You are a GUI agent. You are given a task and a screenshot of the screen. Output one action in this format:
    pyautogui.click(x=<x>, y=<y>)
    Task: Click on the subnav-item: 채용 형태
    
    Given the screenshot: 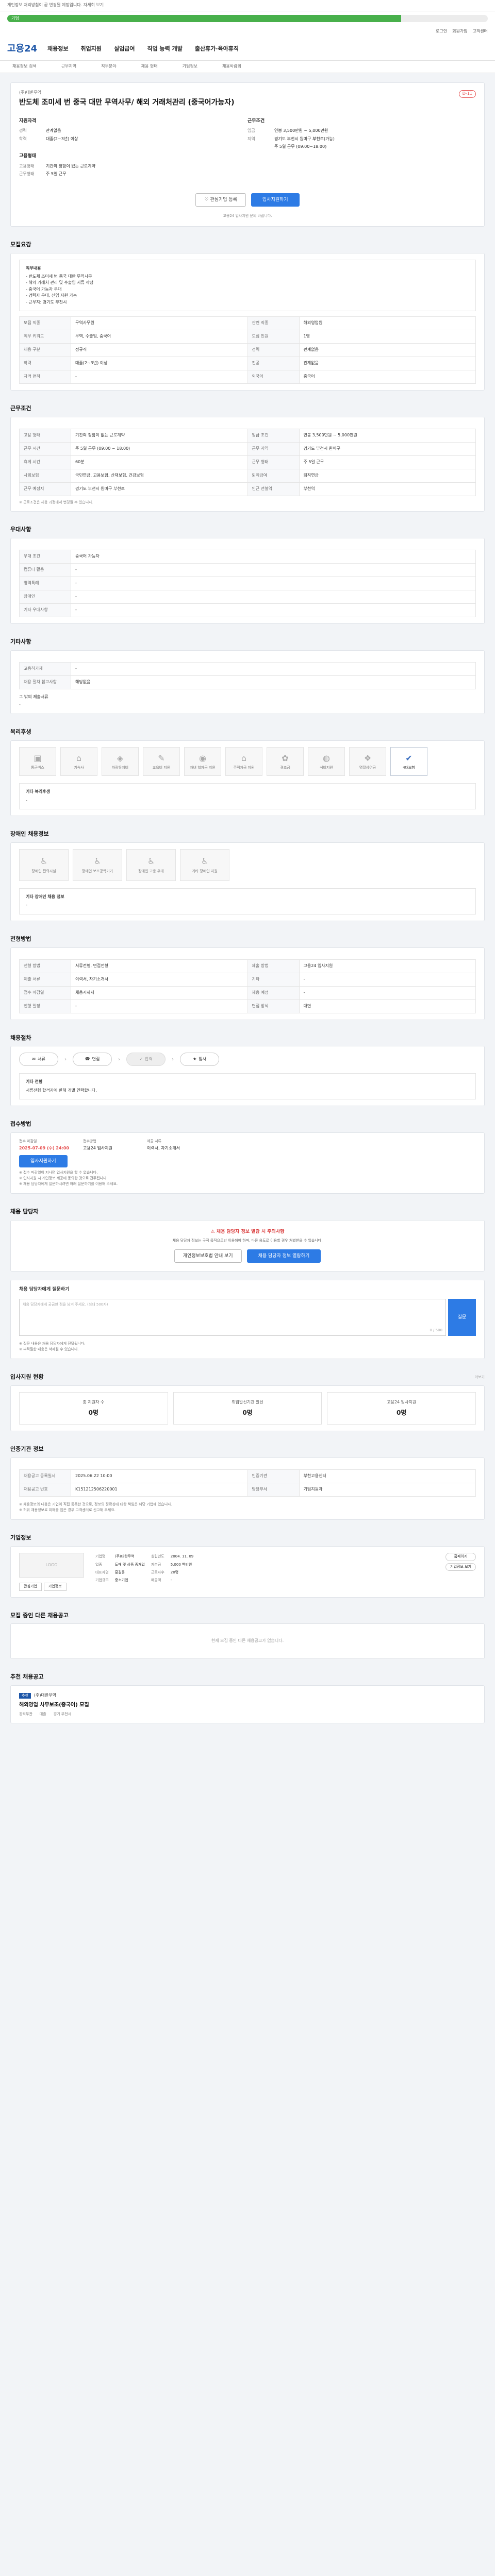 What is the action you would take?
    pyautogui.click(x=149, y=67)
    